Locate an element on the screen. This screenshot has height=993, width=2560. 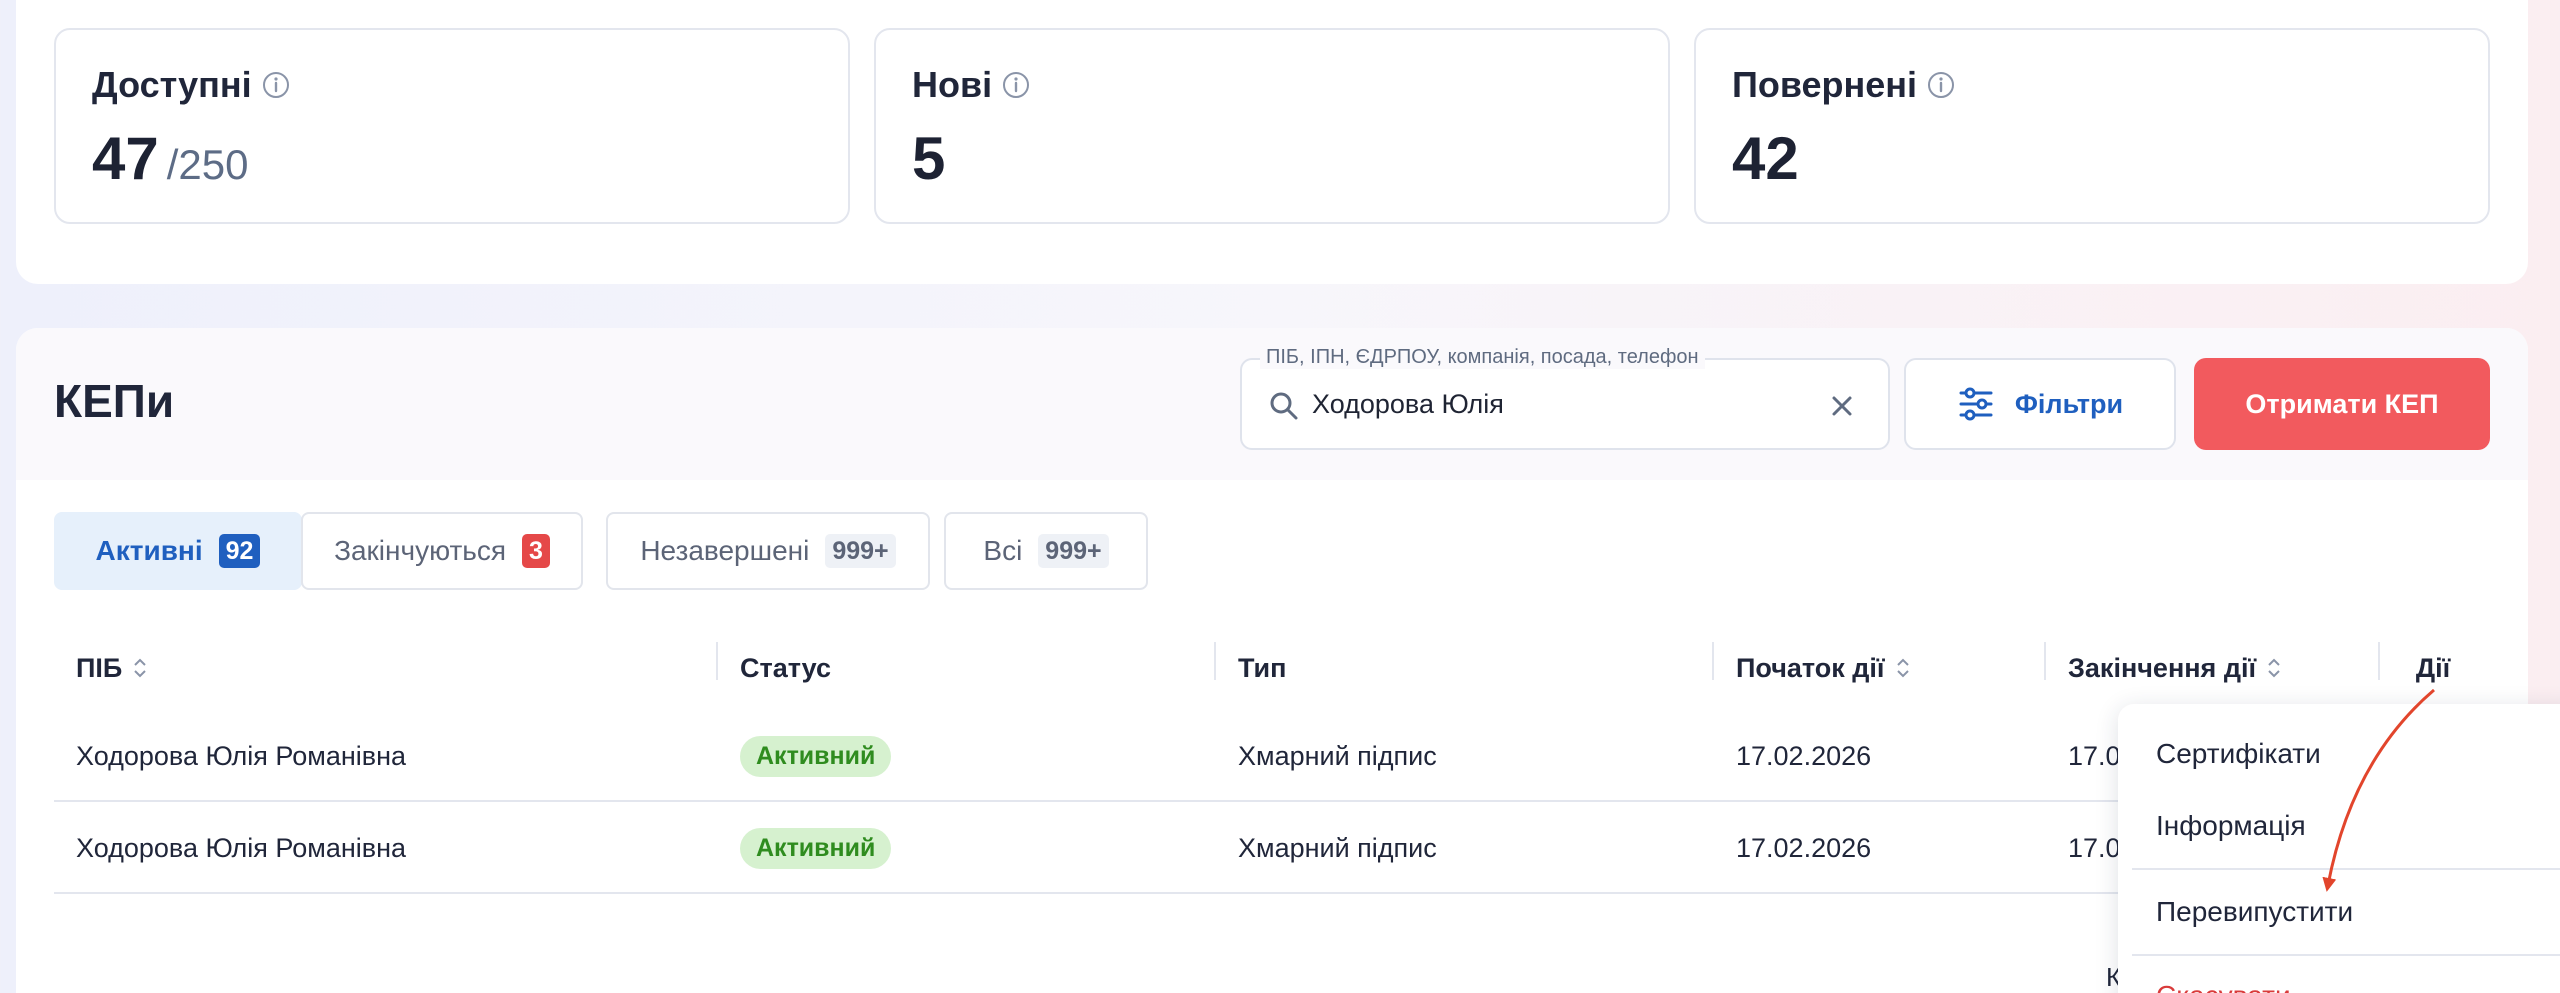
stat-total-available: /250 is located at coordinates (207, 164).